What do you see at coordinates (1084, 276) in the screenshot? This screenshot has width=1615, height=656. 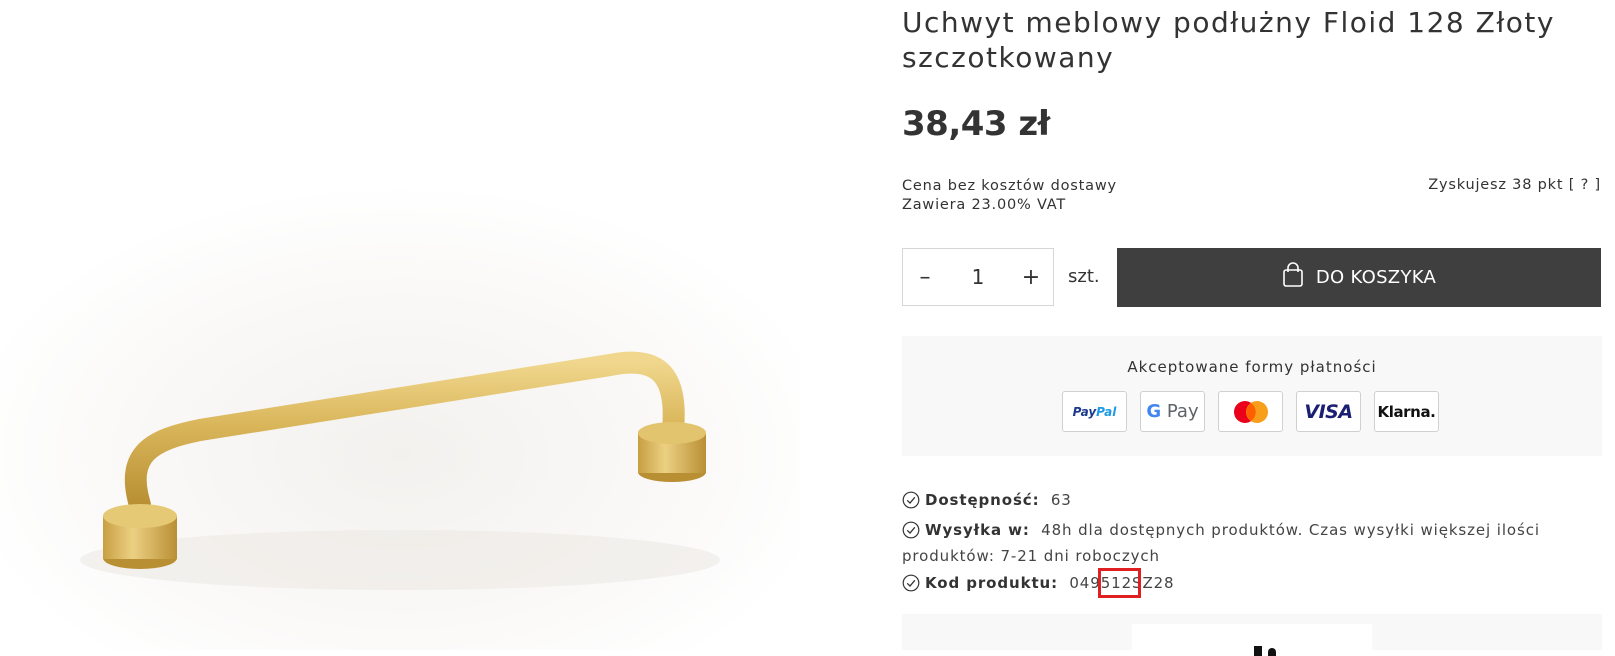 I see `quantity-unit: szt.` at bounding box center [1084, 276].